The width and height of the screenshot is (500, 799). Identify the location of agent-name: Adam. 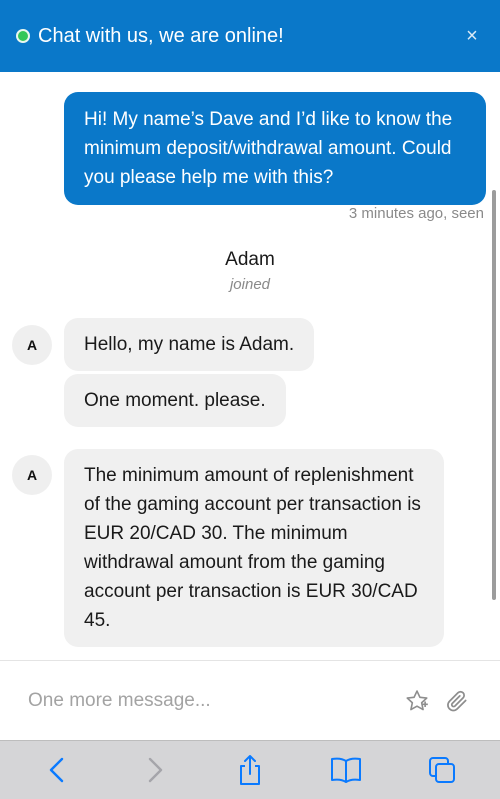
(250, 259).